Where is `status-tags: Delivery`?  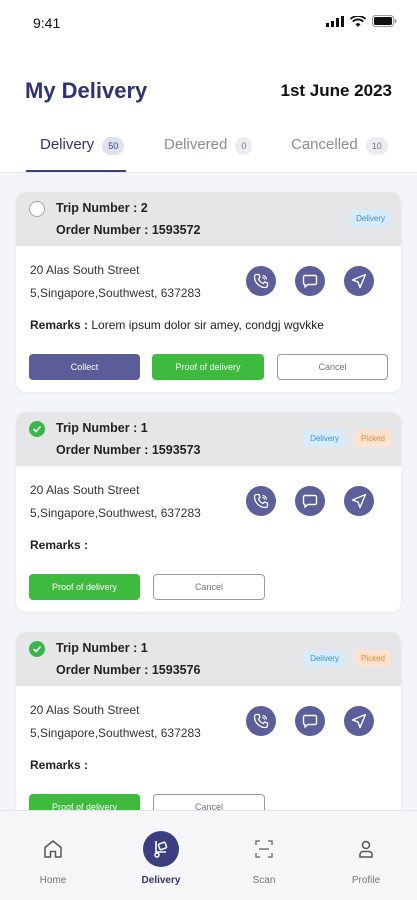 status-tags: Delivery is located at coordinates (370, 218).